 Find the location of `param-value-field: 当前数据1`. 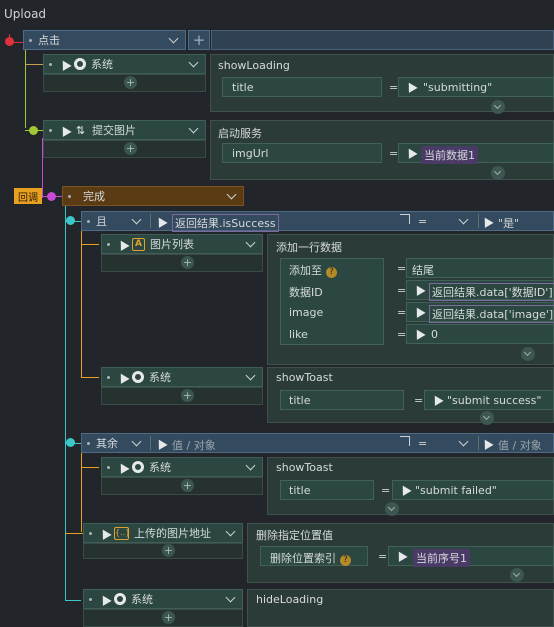

param-value-field: 当前数据1 is located at coordinates (476, 153).